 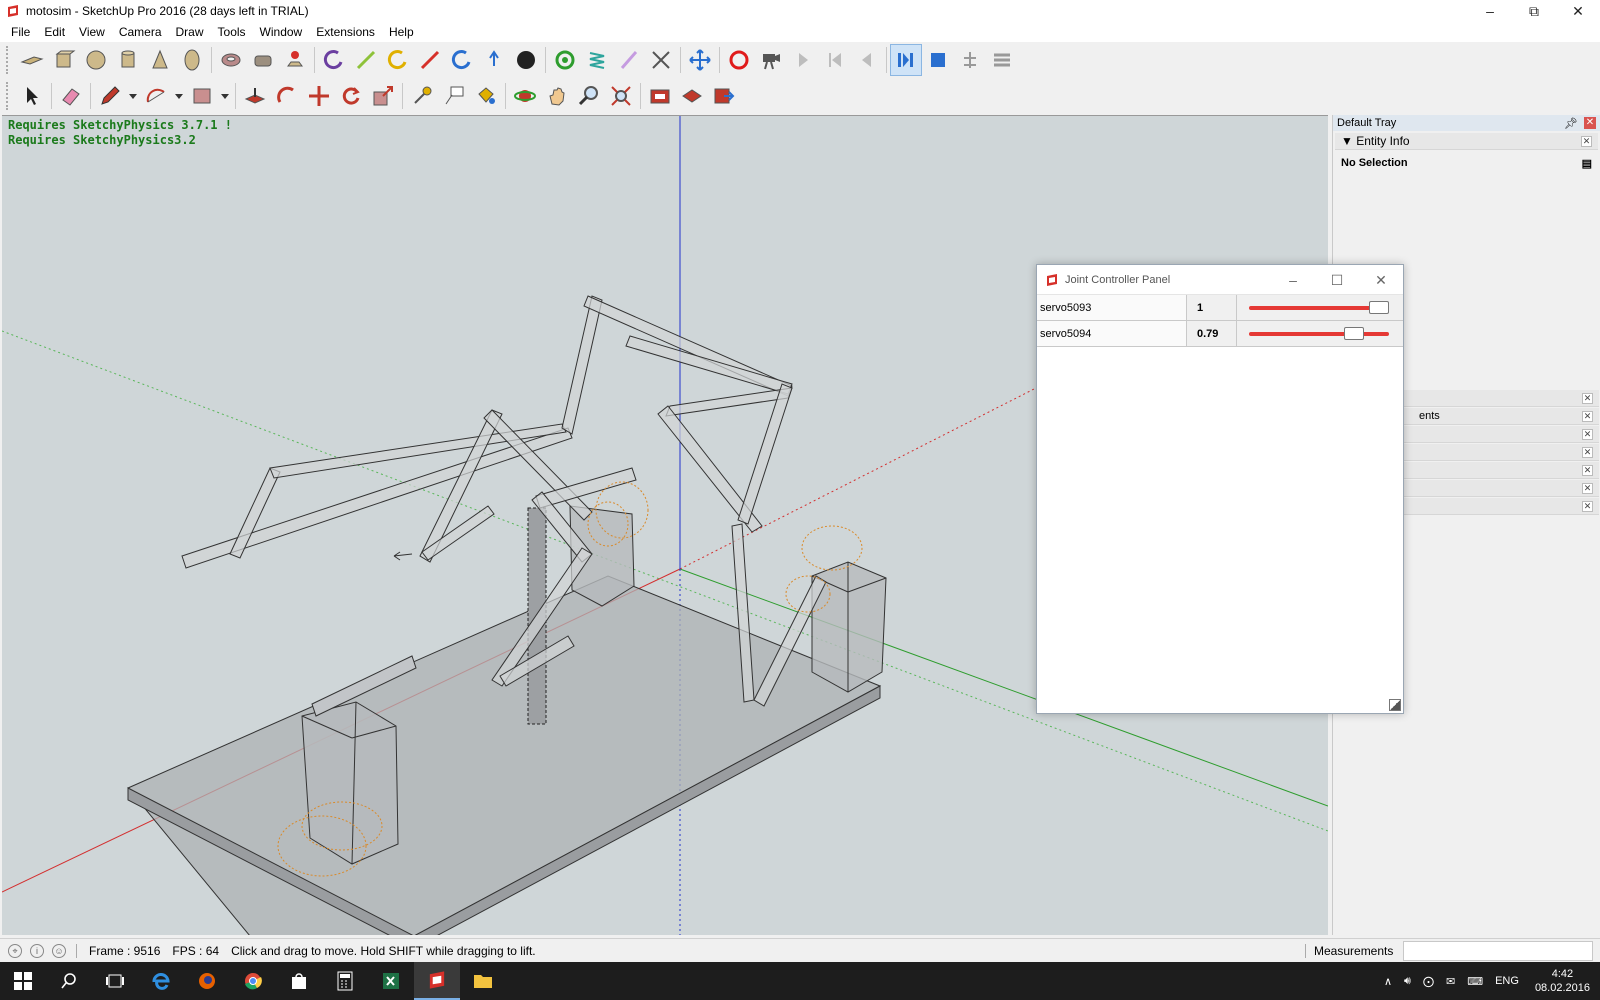 I want to click on file-explorer-button, so click(x=483, y=981).